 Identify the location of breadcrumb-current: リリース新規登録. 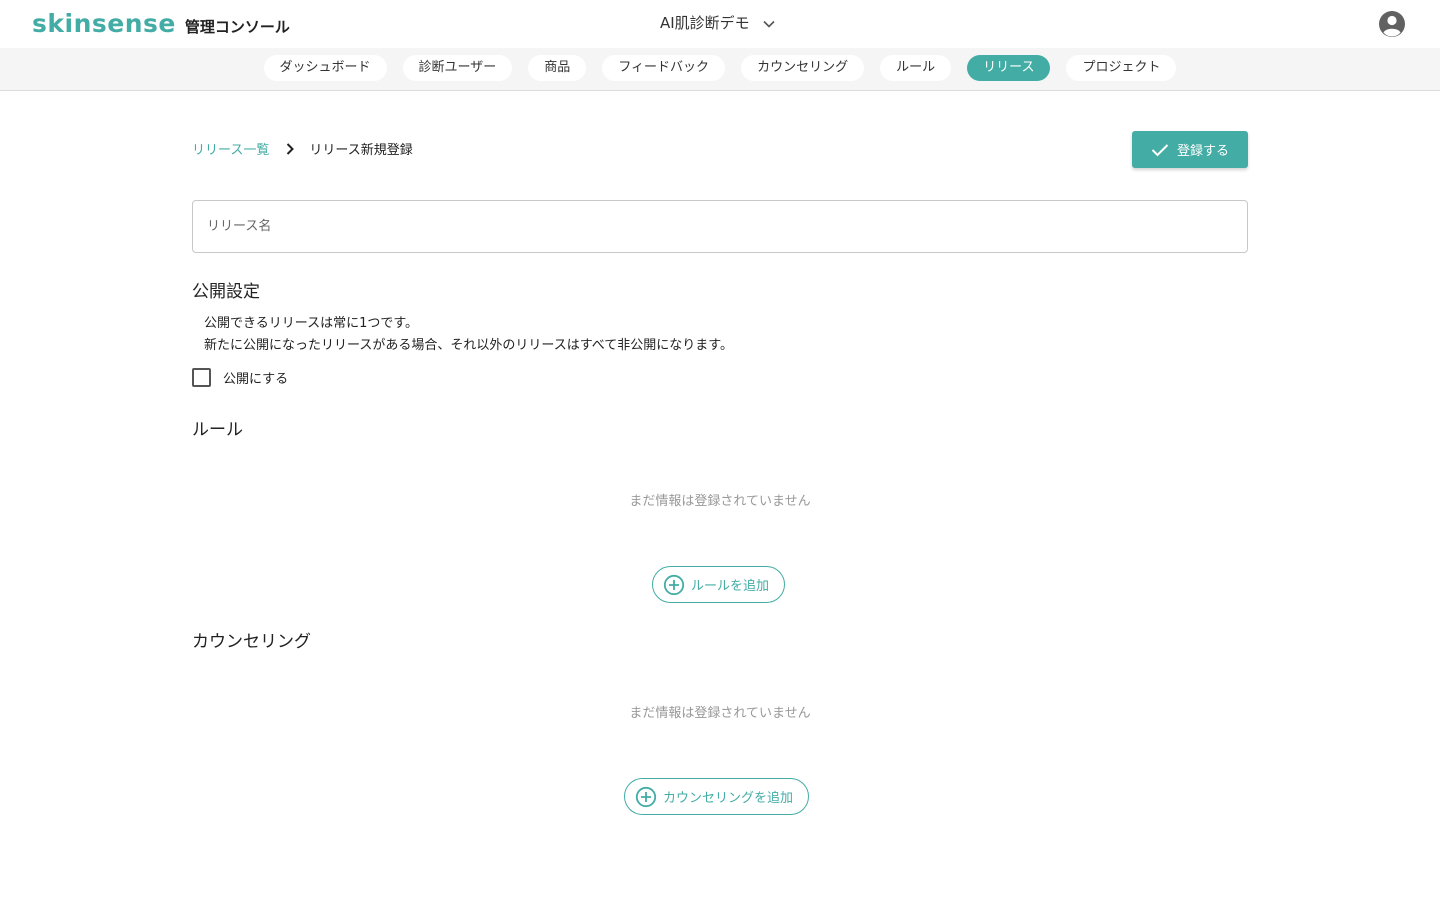
(361, 150).